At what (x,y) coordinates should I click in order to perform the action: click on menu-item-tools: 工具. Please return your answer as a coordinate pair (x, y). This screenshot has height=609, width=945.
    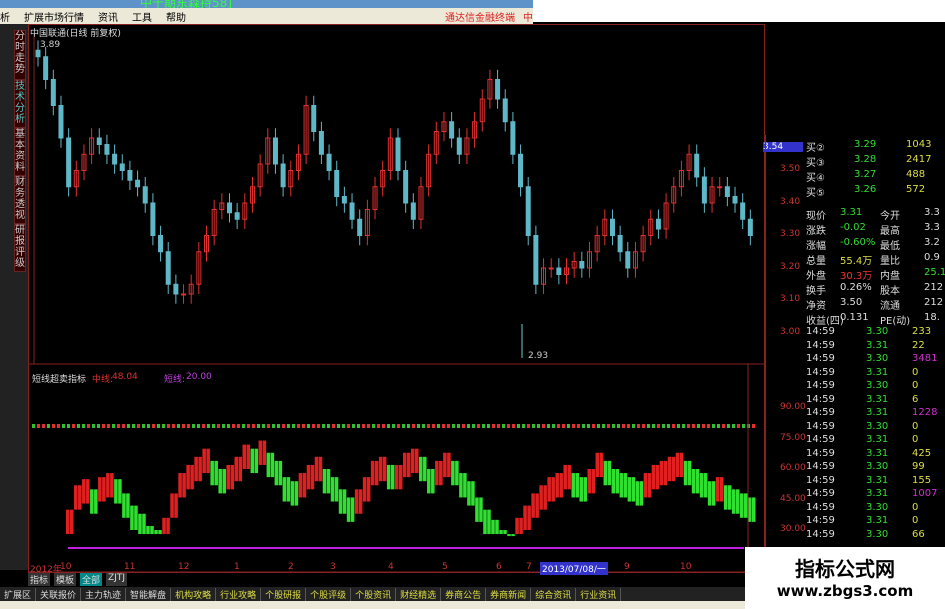
    Looking at the image, I should click on (142, 16).